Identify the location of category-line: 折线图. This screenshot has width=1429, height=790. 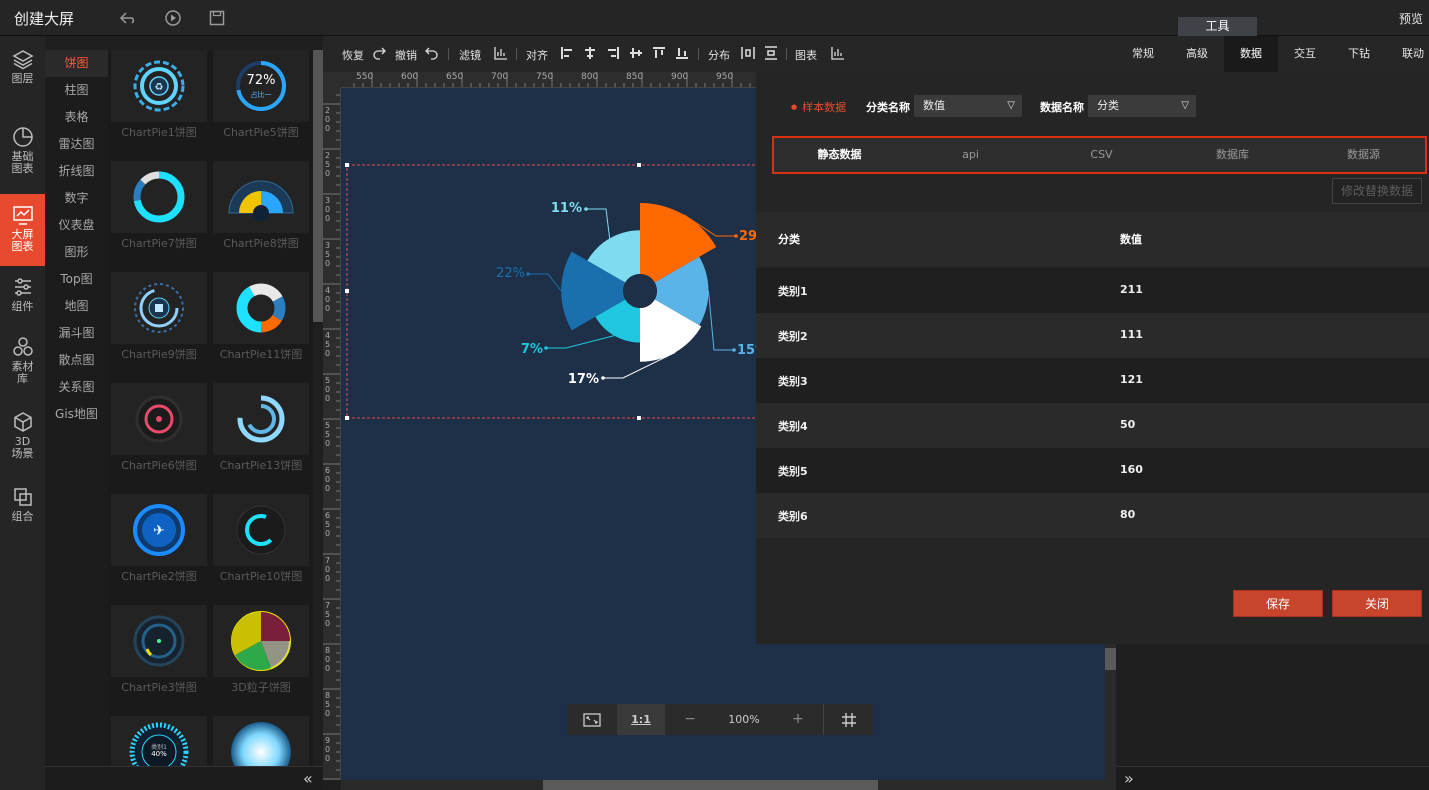
(76, 171).